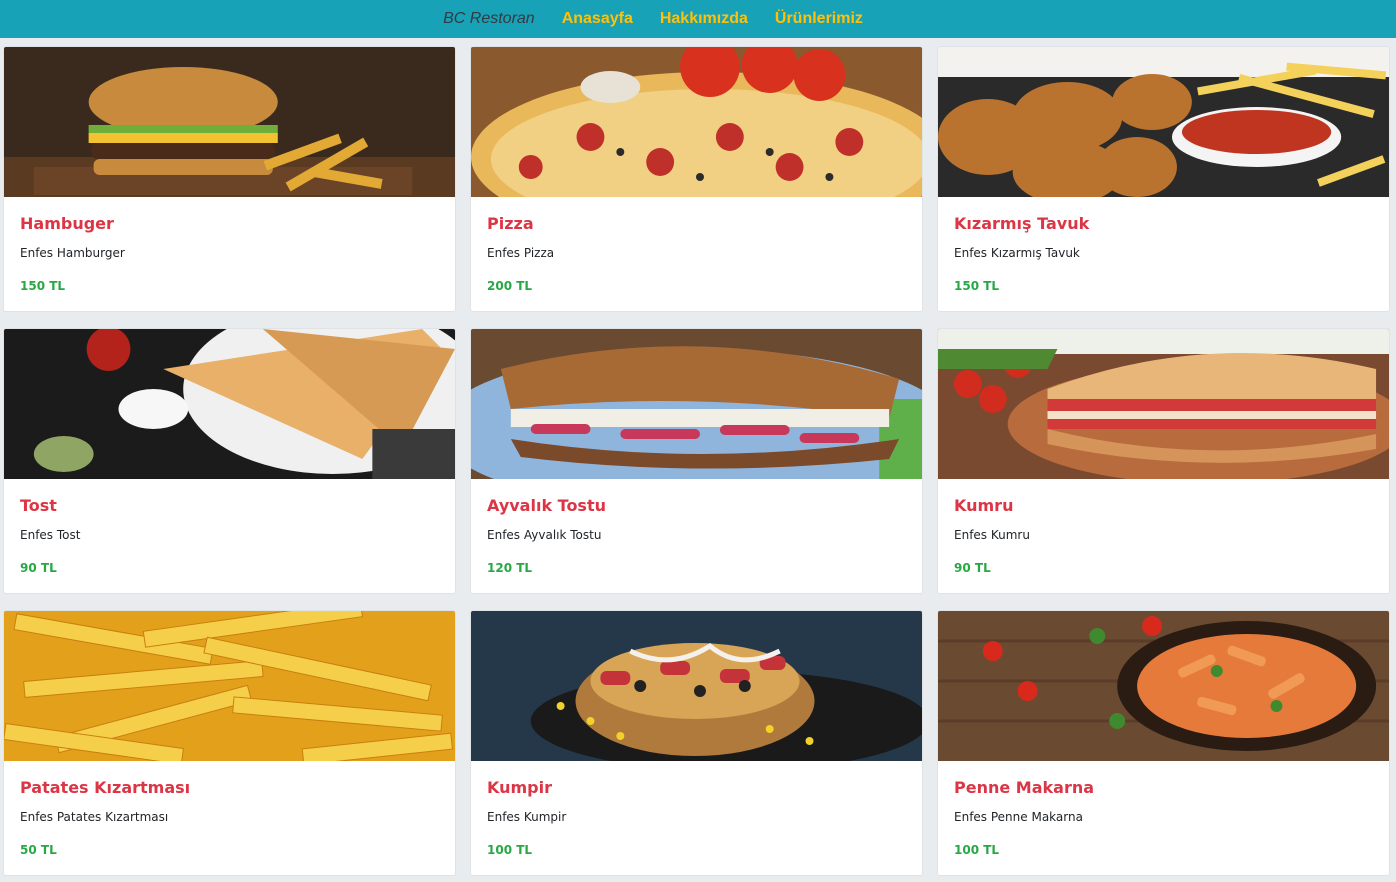 This screenshot has height=882, width=1396. I want to click on product-card: Kumru Enfes Kumru 90 TL, so click(1163, 461).